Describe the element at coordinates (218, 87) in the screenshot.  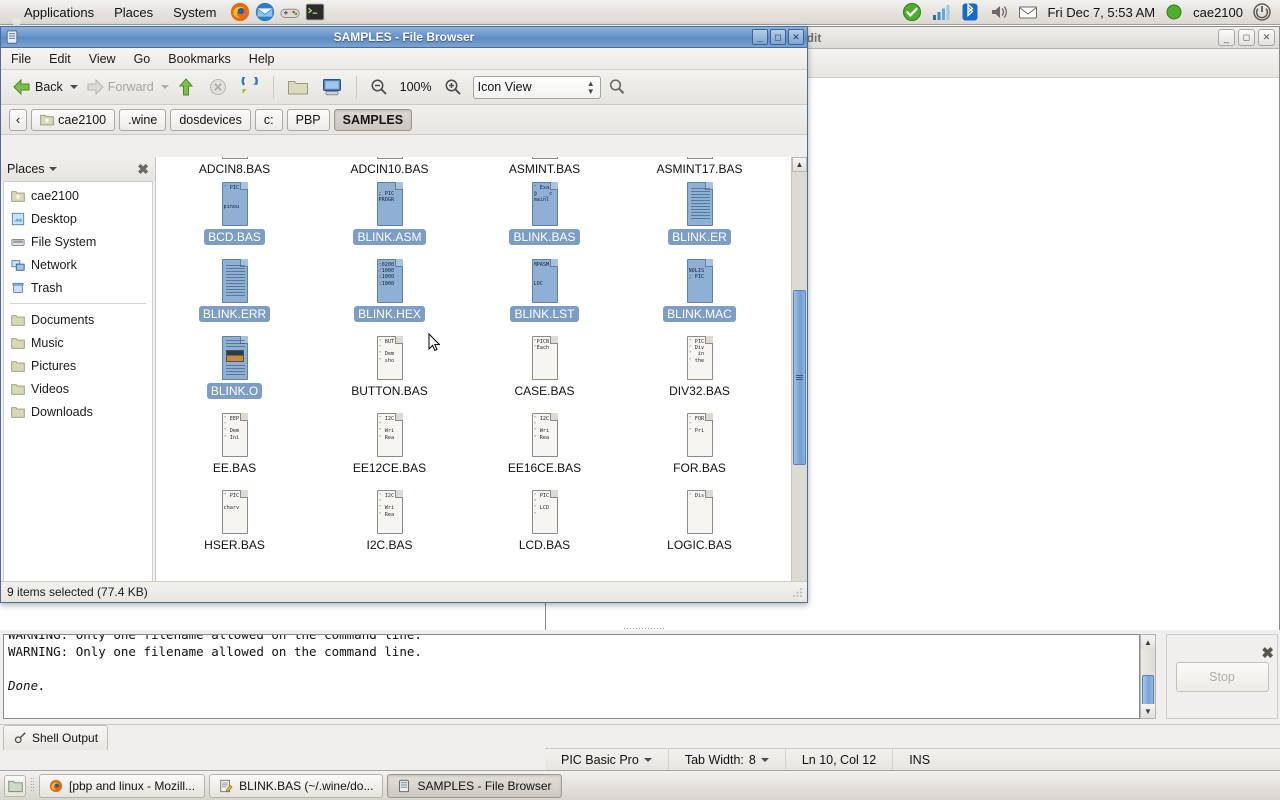
I see `stop-button` at that location.